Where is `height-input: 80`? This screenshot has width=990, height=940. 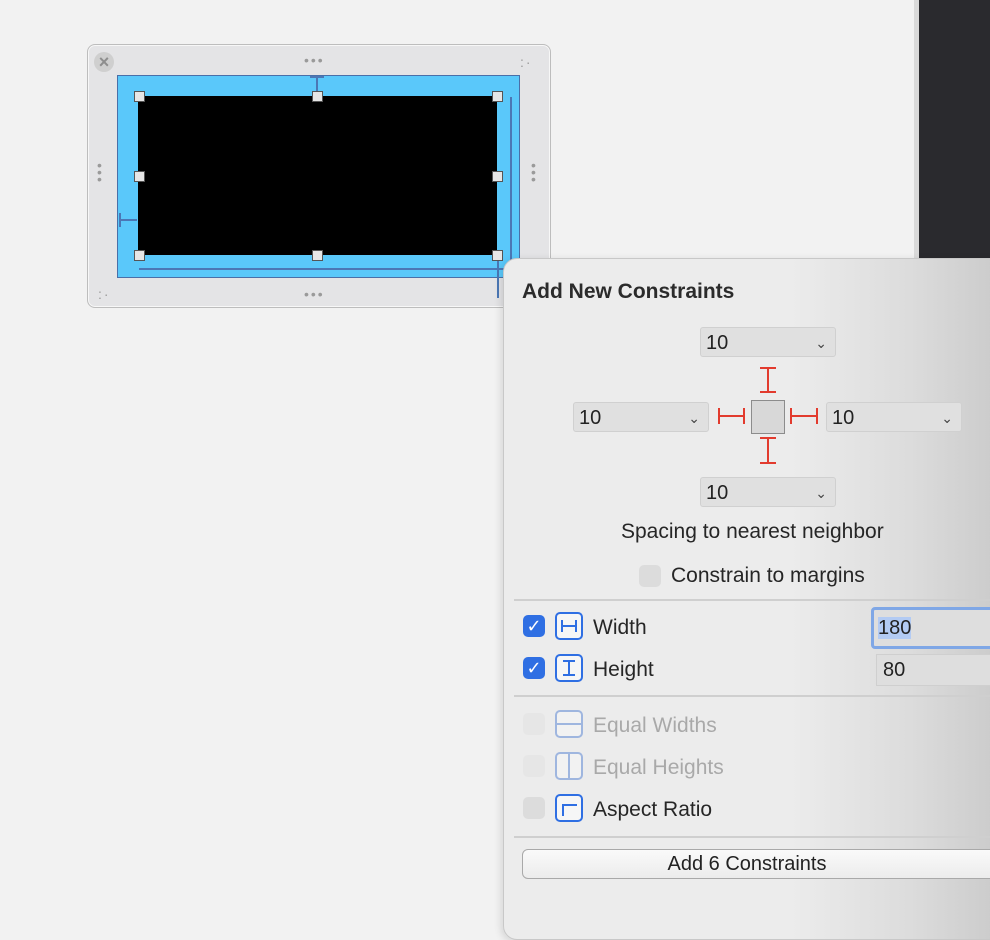
height-input: 80 is located at coordinates (933, 670).